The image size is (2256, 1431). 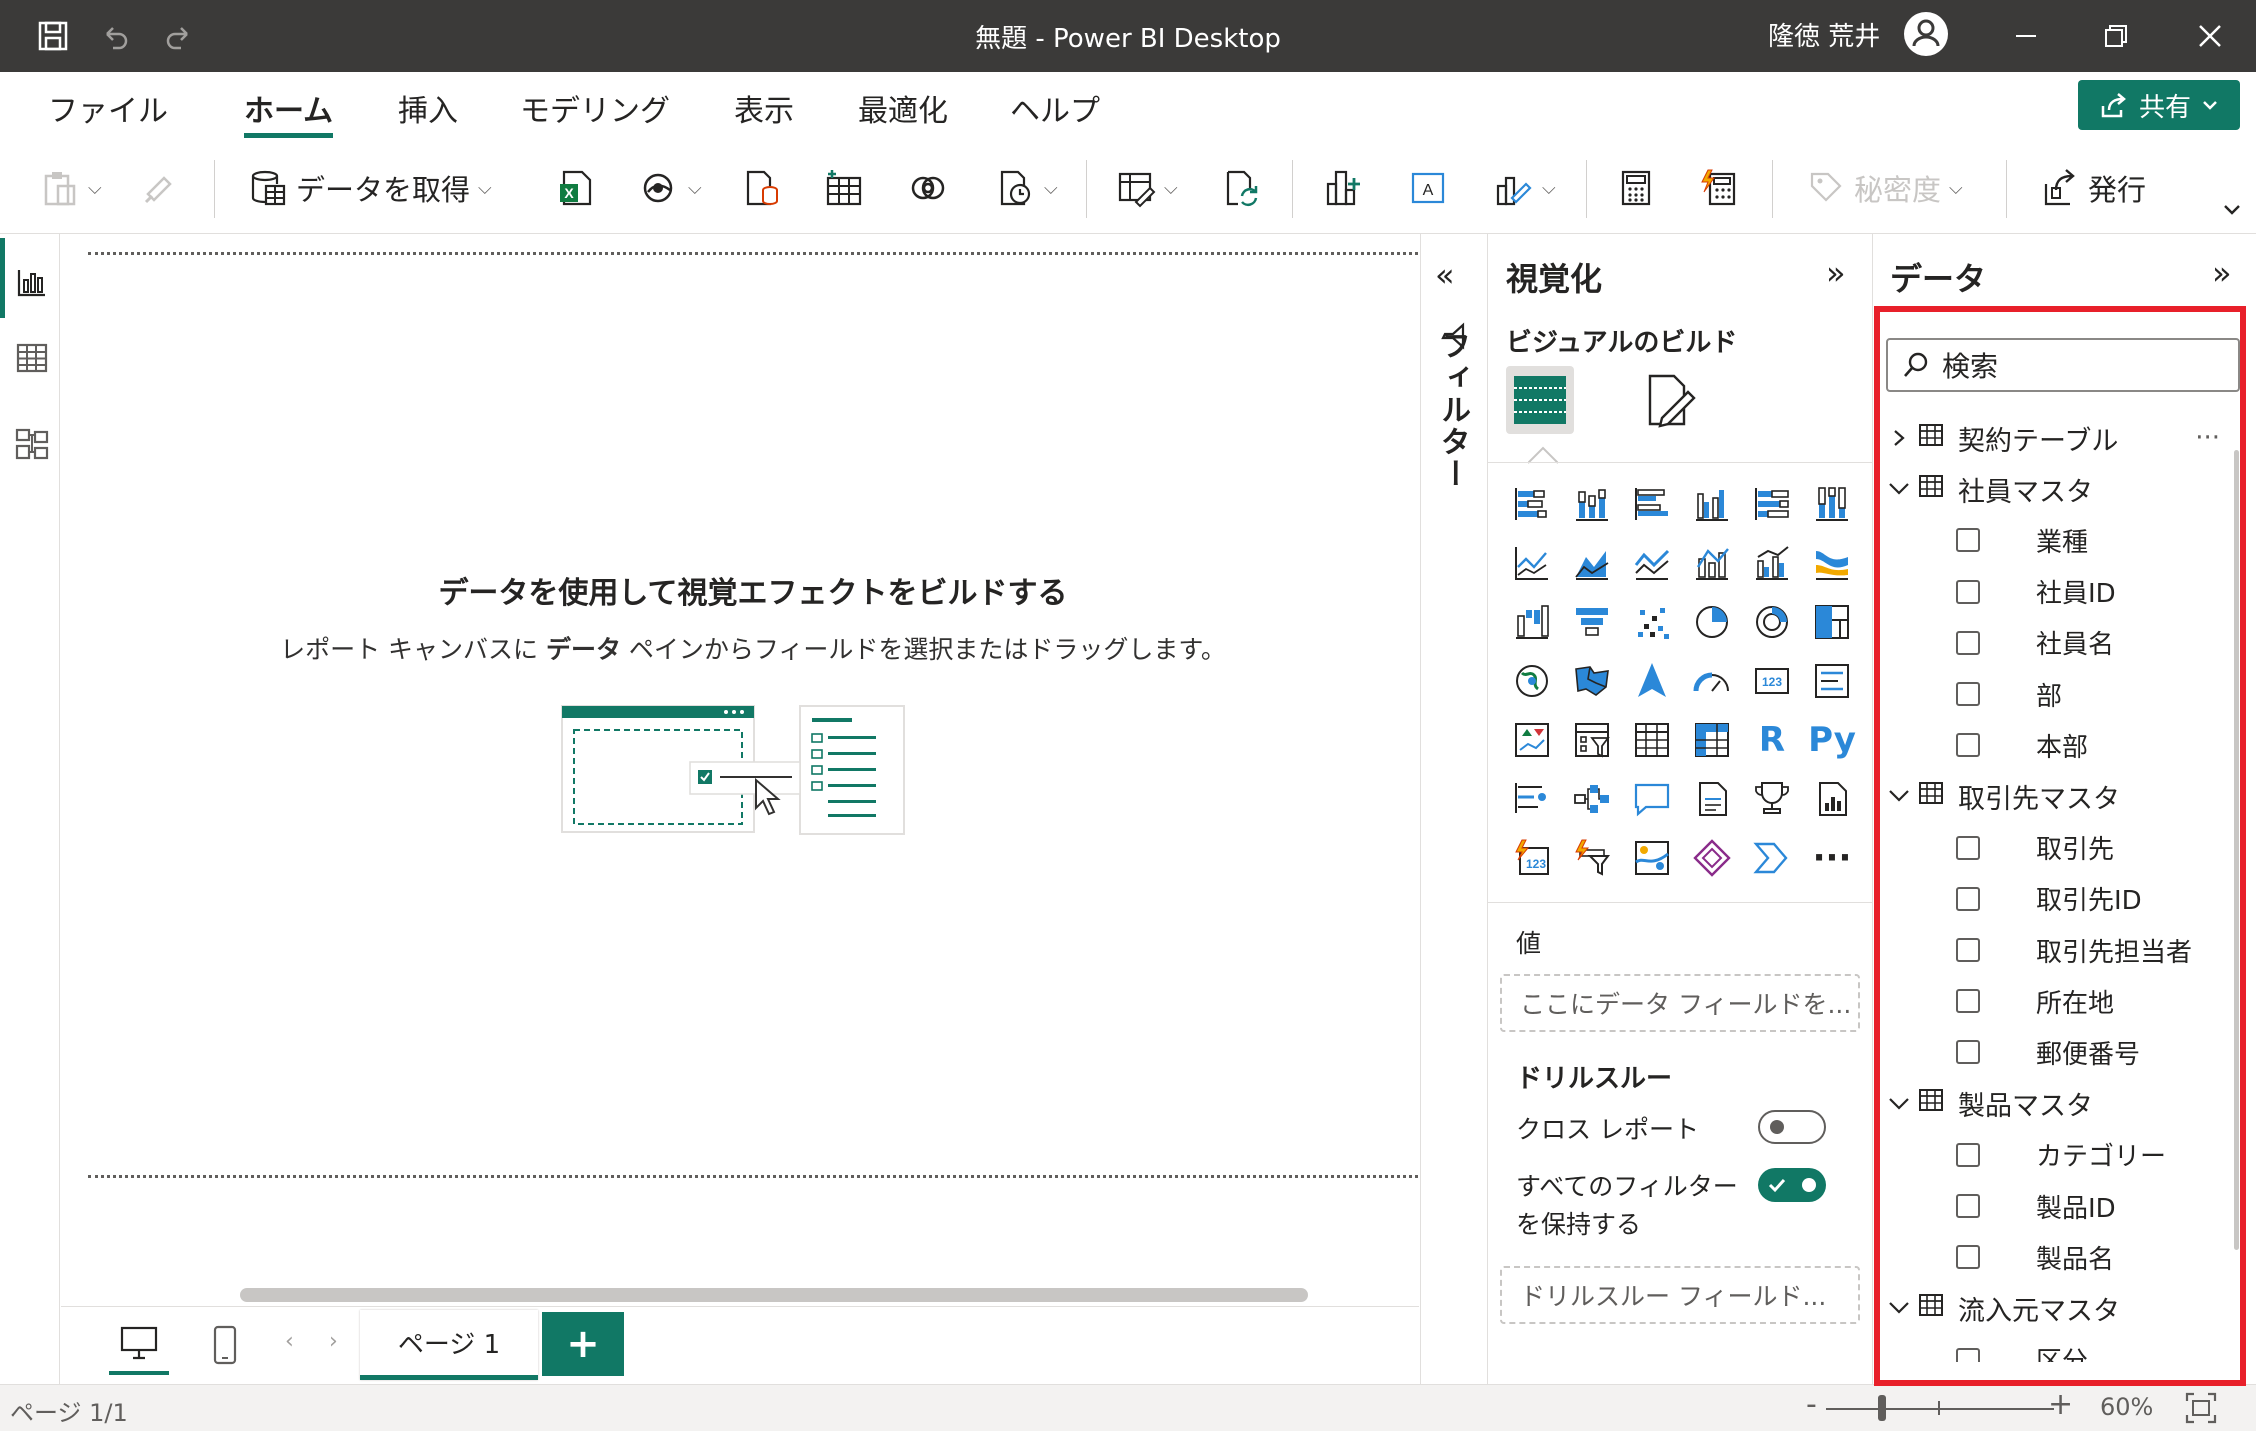 What do you see at coordinates (1652, 740) in the screenshot?
I see `table-icon` at bounding box center [1652, 740].